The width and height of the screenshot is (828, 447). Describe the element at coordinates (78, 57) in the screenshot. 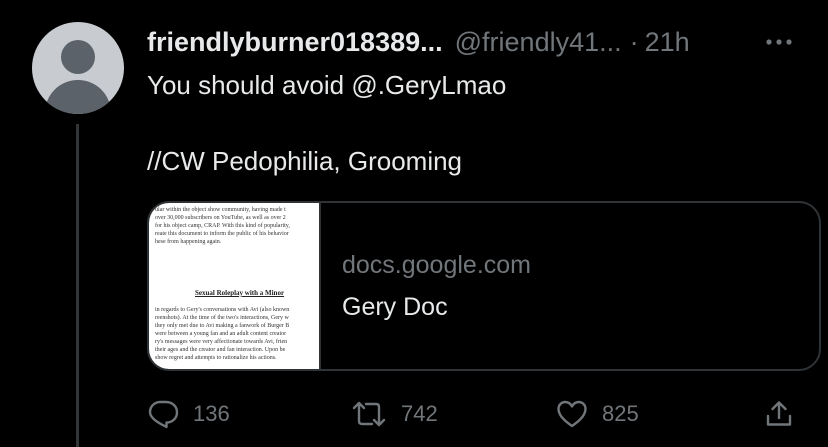

I see `default-avatar-head` at that location.